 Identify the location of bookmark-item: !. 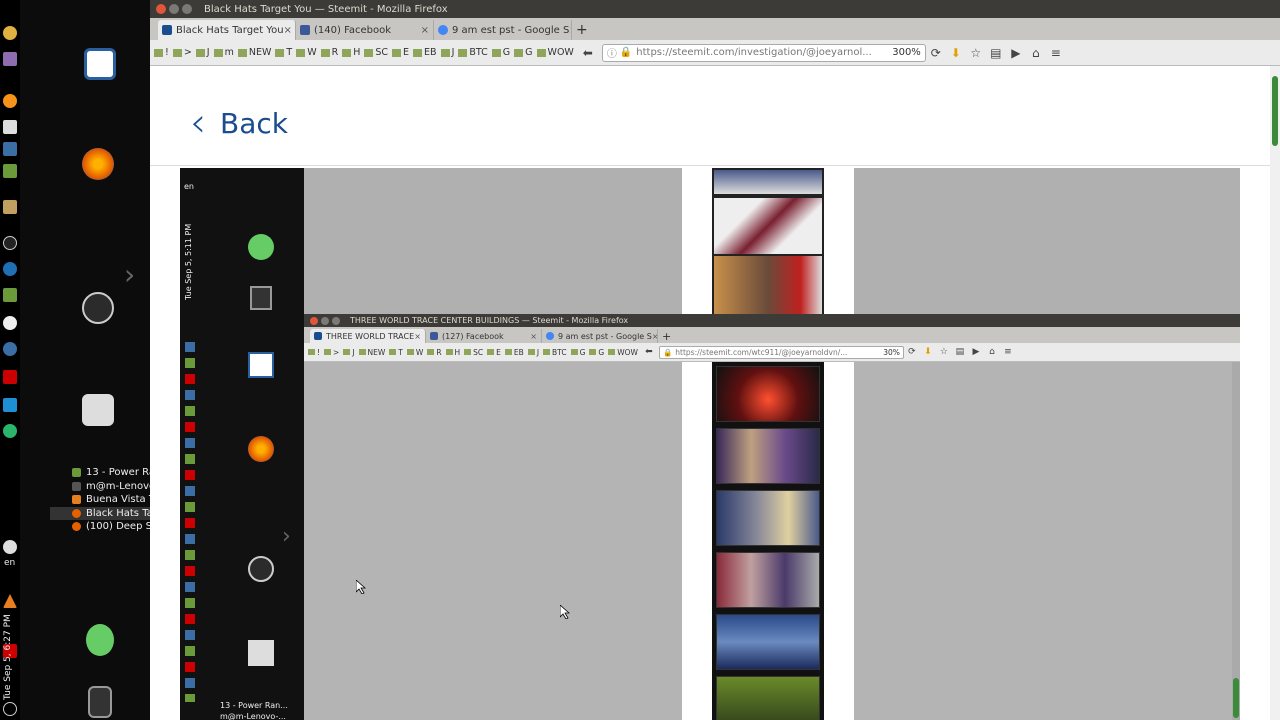
(161, 52).